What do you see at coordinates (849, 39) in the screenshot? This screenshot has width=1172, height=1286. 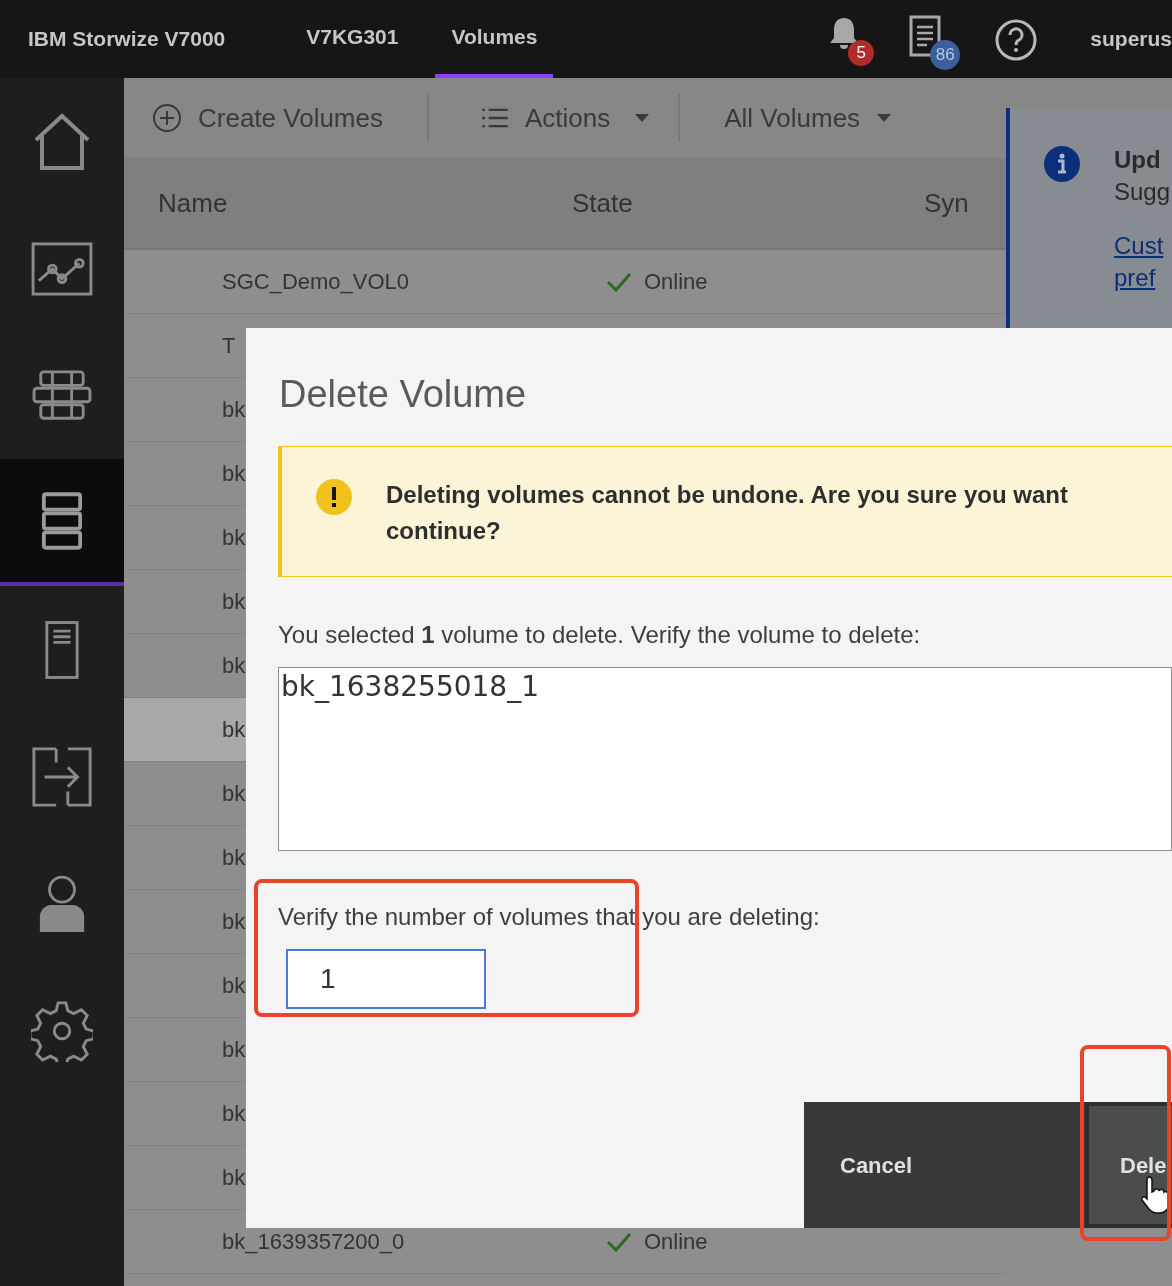 I see `notifications-button: 5` at bounding box center [849, 39].